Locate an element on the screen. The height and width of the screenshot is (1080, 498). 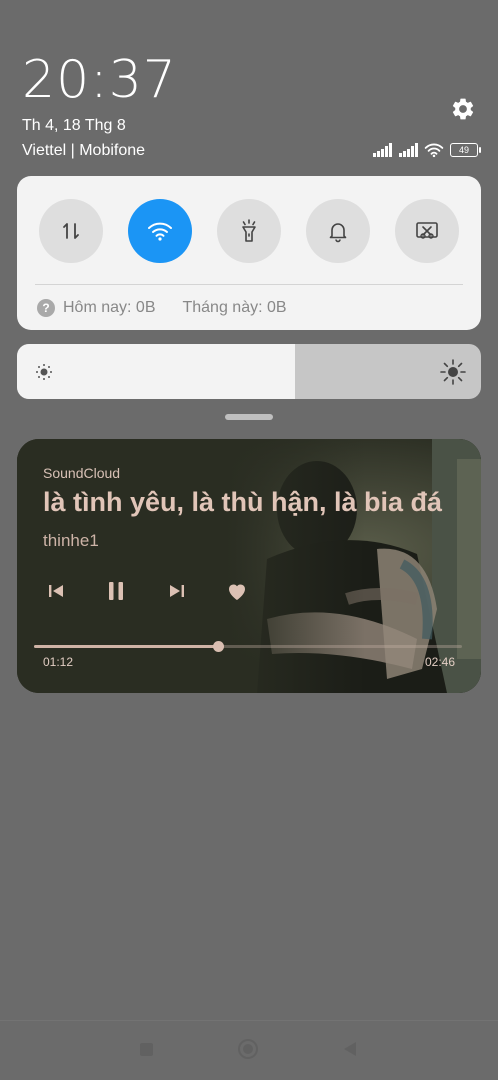
like-button is located at coordinates (237, 591).